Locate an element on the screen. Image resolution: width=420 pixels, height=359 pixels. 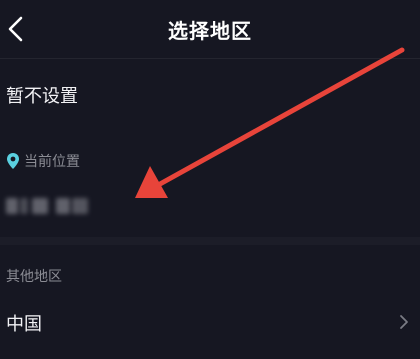
current-location-value-blurred is located at coordinates (48, 207).